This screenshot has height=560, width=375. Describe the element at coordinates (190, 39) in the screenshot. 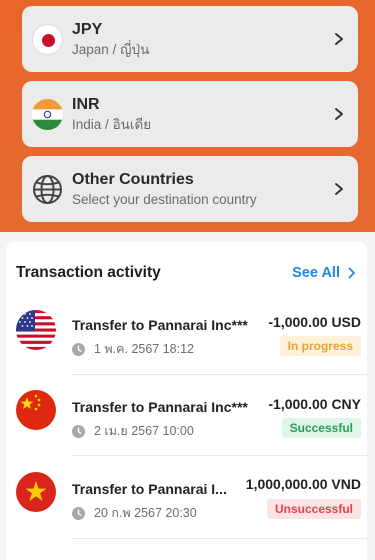

I see `country-card-jpy: JPY Japan / ญี่ปุ่น` at that location.